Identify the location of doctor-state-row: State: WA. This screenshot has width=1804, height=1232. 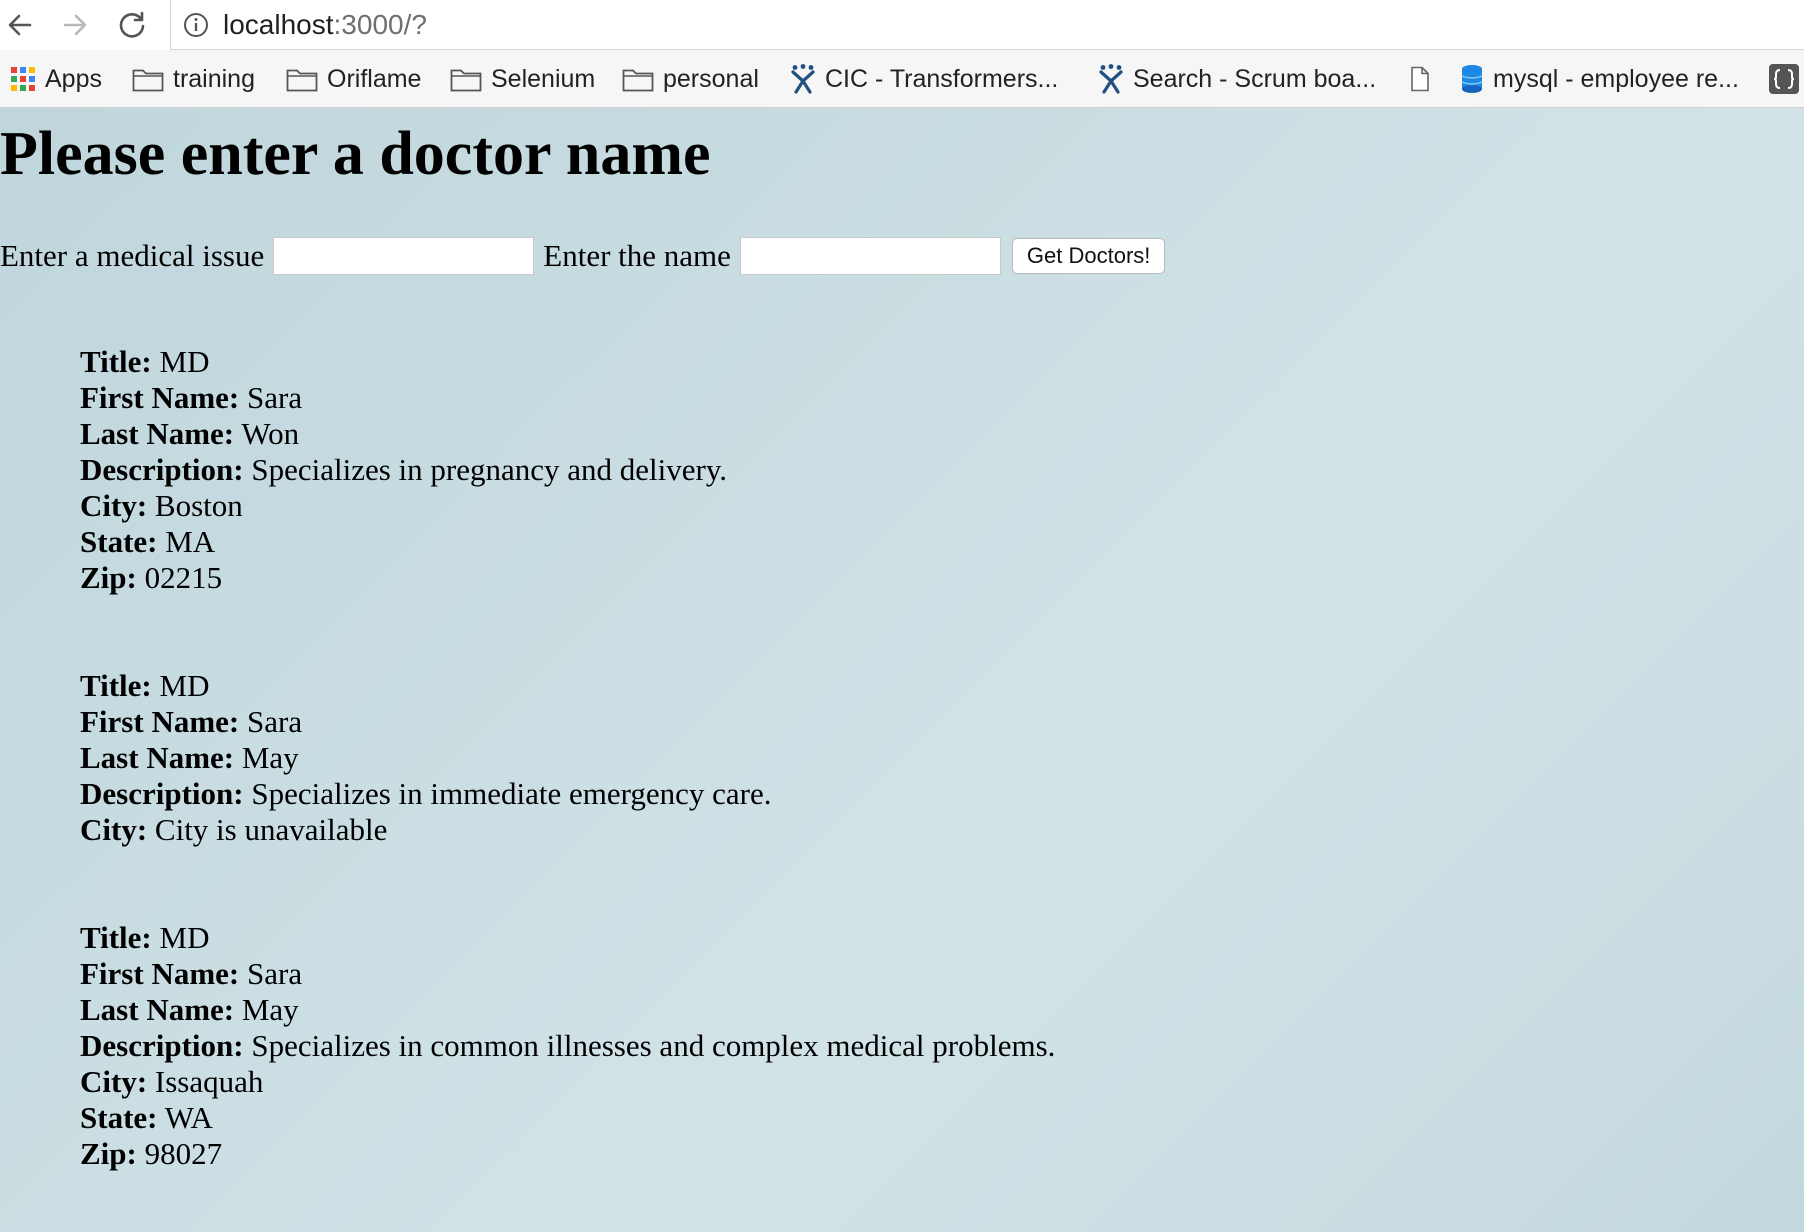
(567, 1118).